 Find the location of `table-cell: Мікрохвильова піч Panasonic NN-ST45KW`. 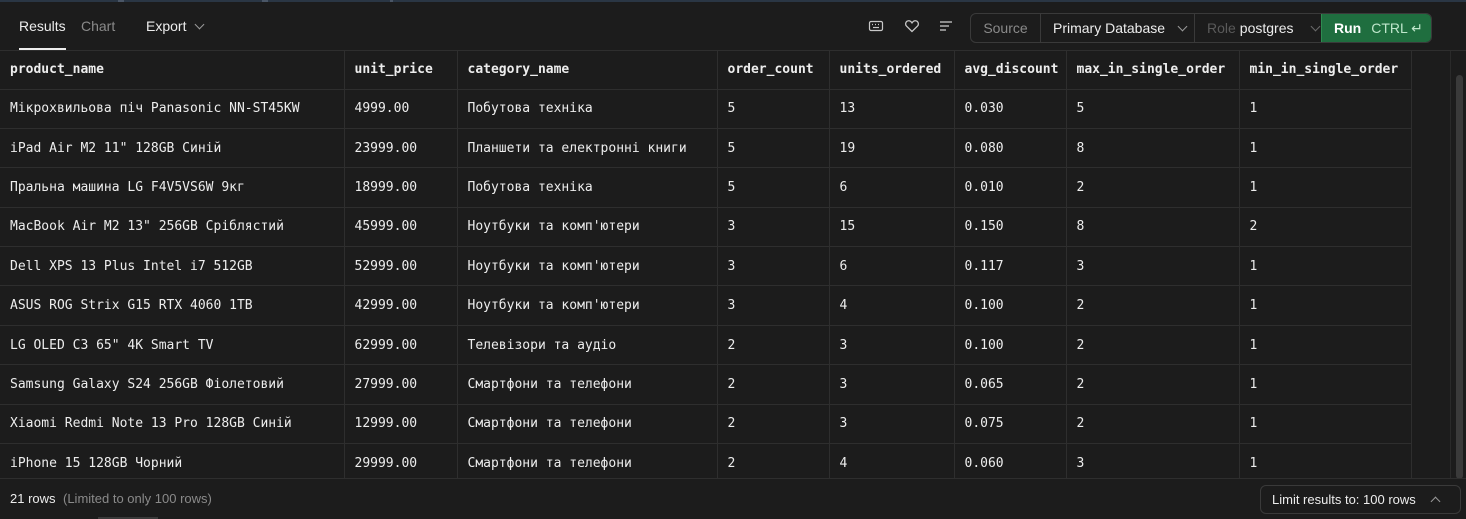

table-cell: Мікрохвильова піч Panasonic NN-ST45KW is located at coordinates (172, 109).